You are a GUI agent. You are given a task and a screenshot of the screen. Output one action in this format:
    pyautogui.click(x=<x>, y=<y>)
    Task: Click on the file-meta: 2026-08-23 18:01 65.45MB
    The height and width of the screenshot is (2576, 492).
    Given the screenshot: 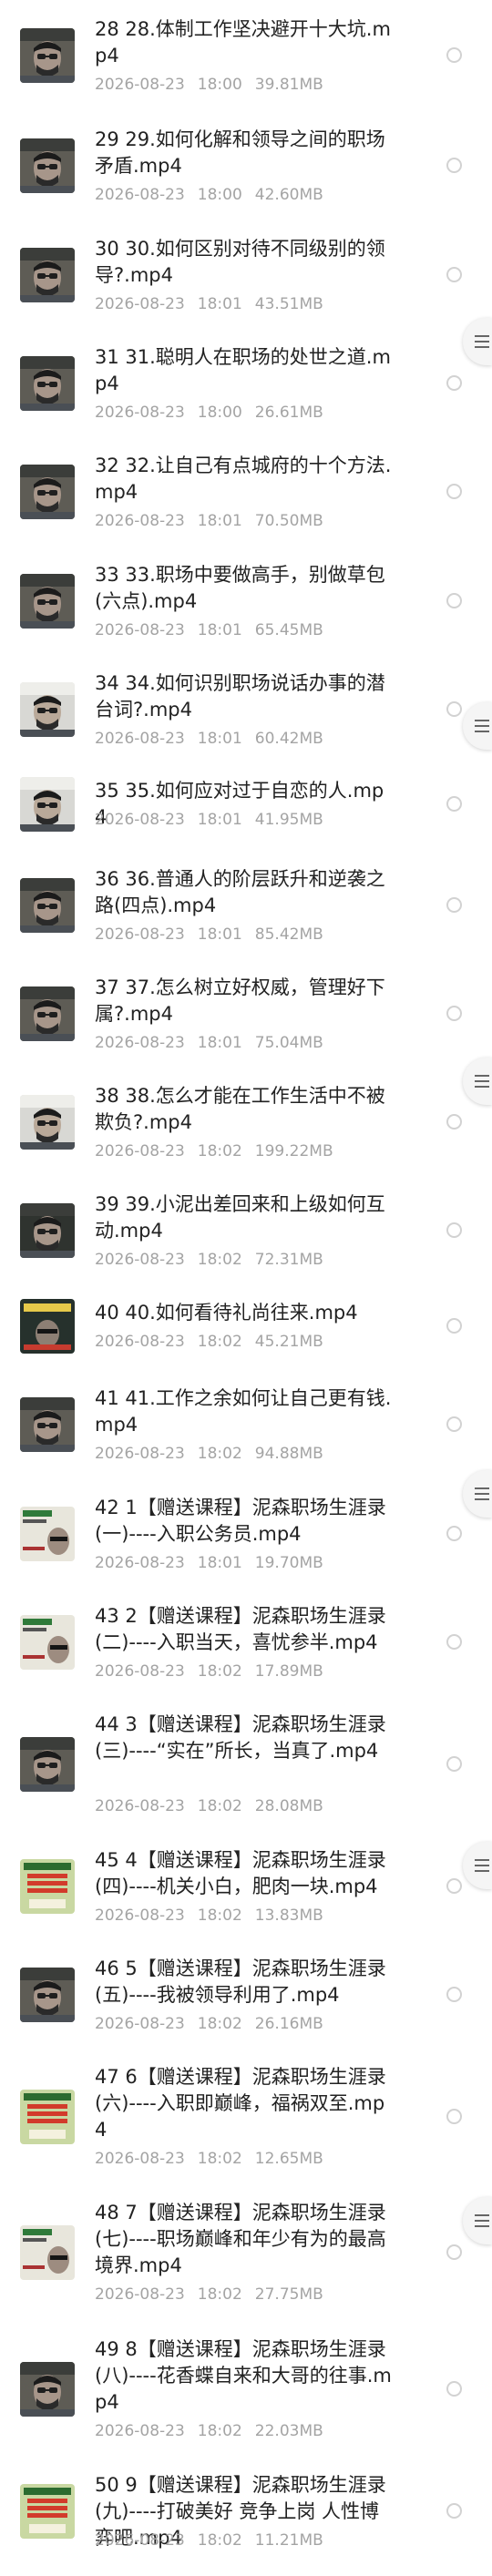 What is the action you would take?
    pyautogui.click(x=215, y=630)
    